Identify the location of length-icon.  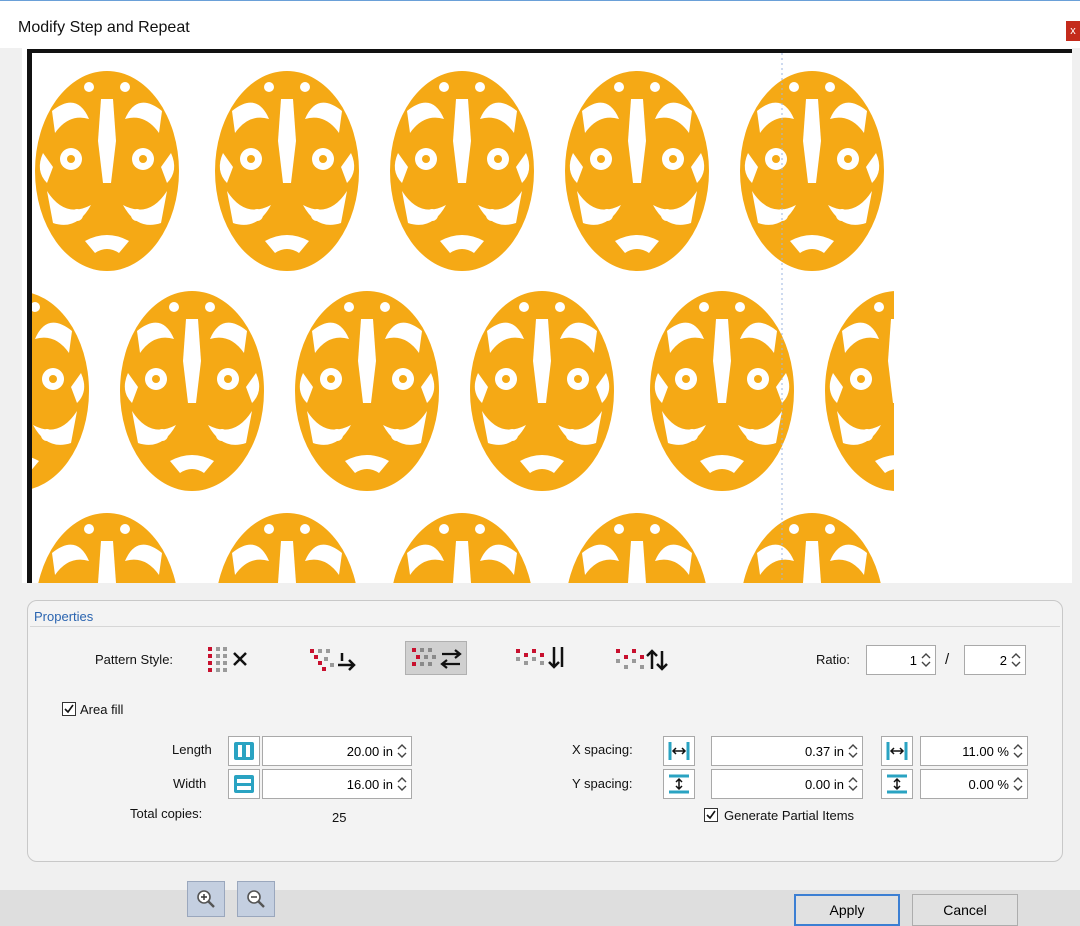
(244, 751).